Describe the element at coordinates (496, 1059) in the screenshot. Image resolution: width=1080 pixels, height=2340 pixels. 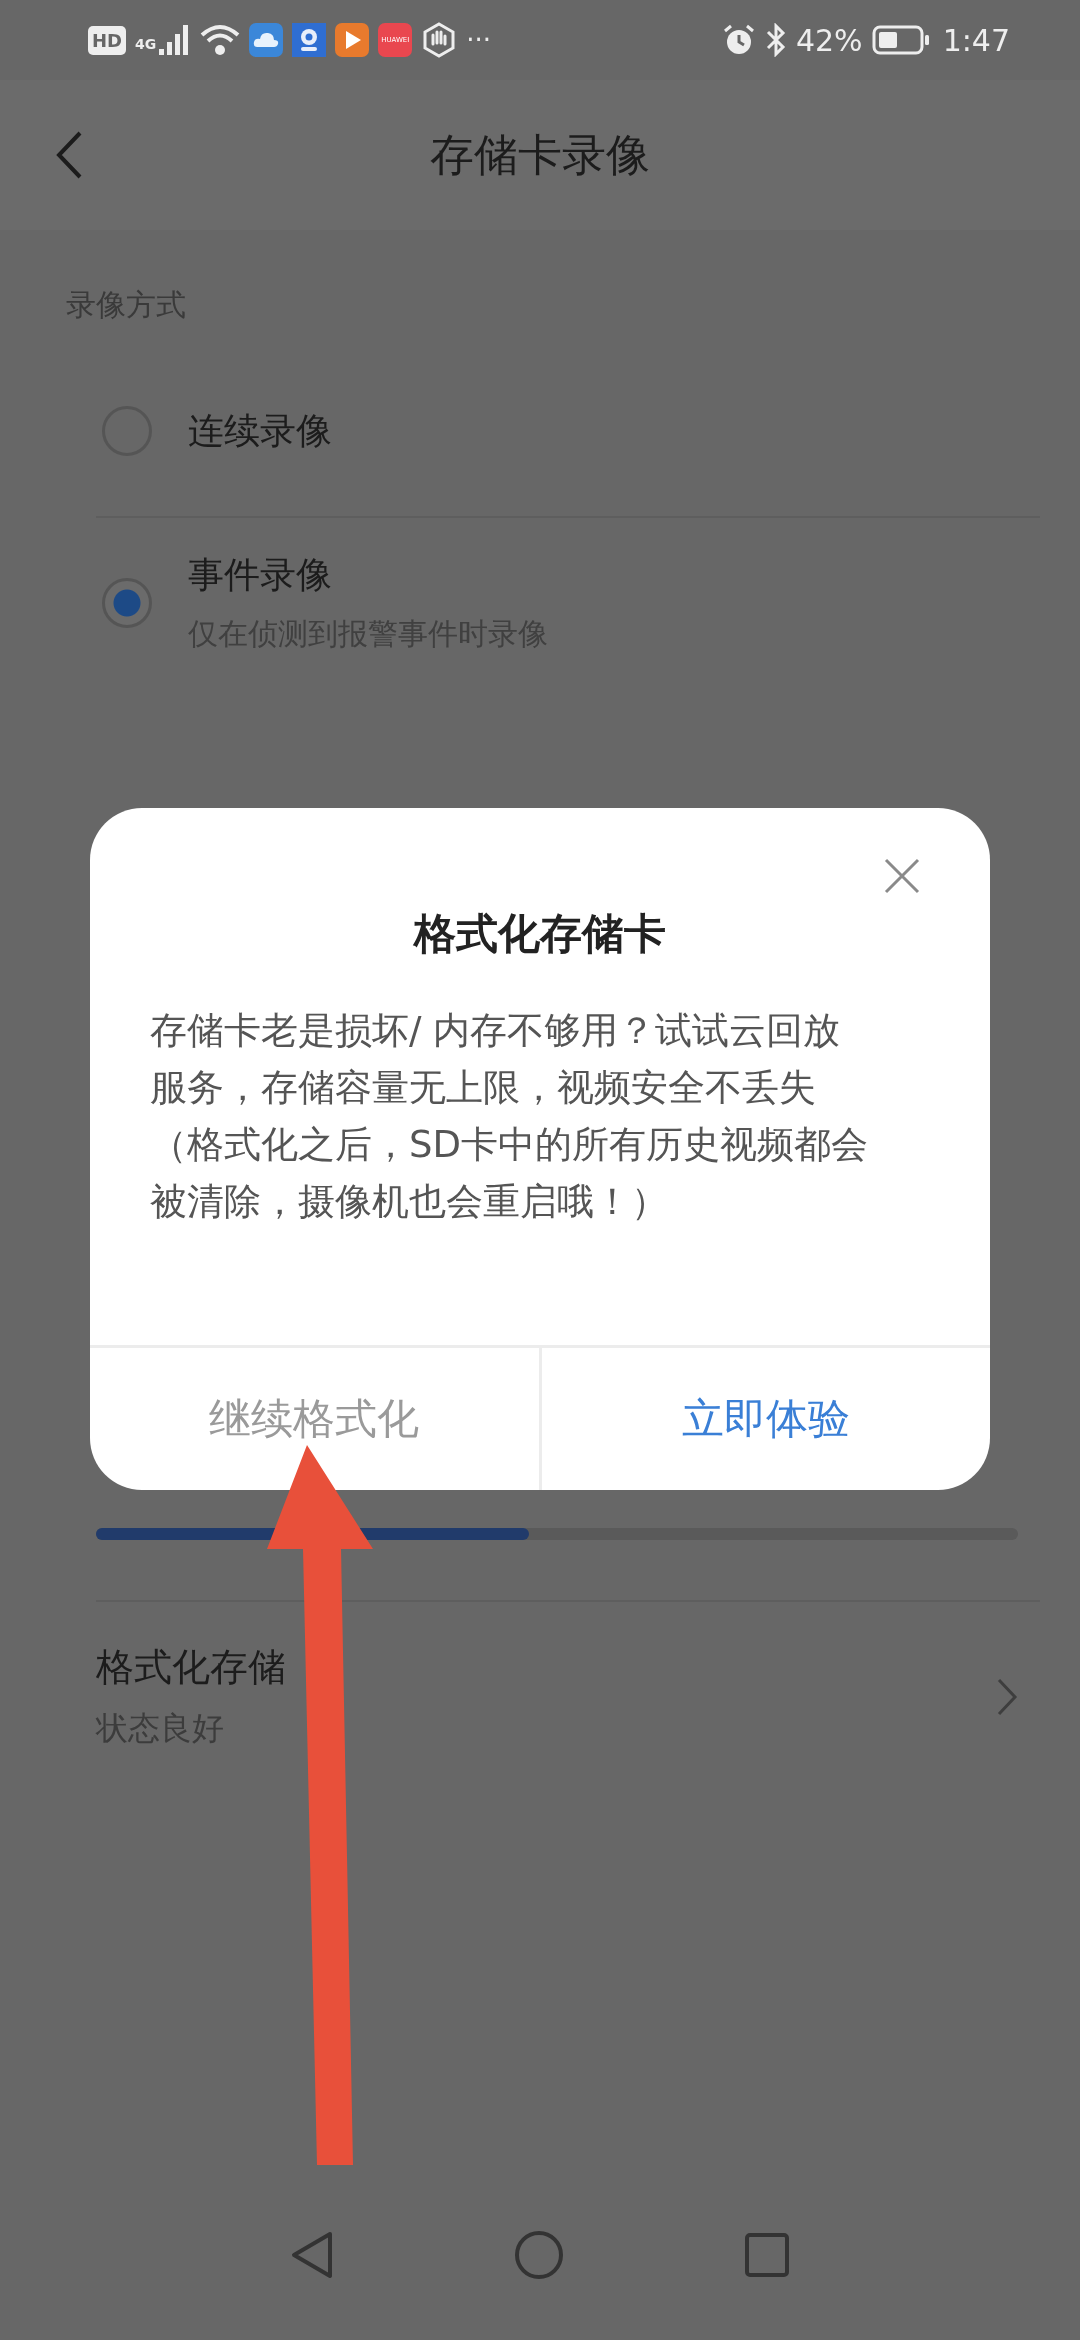
I see `dialog-message: 存储卡老是损坏/ 内存不够用？试试云回放服务，存储容量无上限，视频安全不丢失` at that location.